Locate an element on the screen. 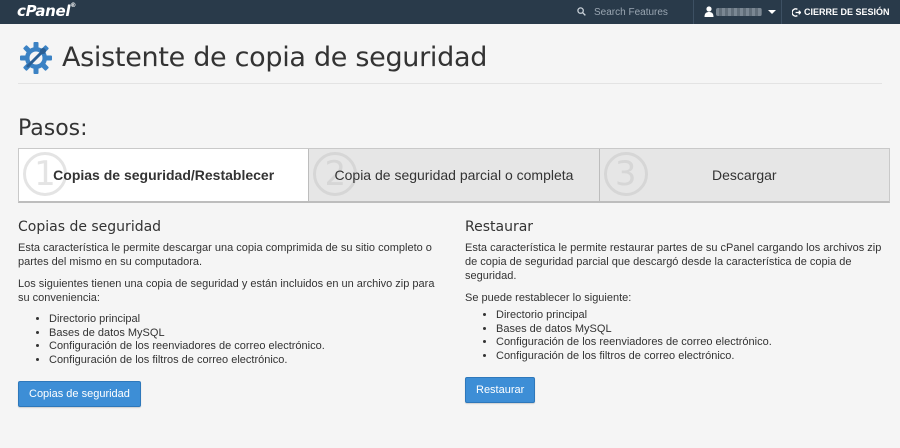 The image size is (900, 448). search-features is located at coordinates (632, 12).